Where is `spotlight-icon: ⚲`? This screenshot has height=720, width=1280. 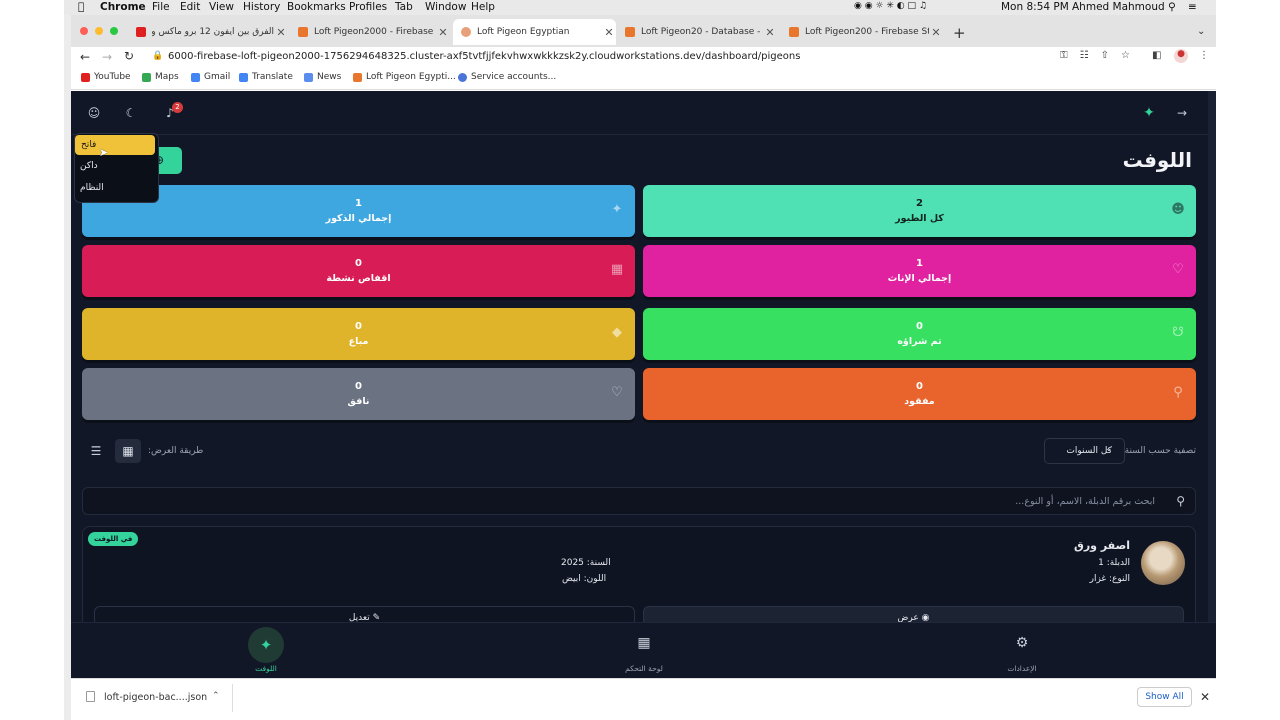 spotlight-icon: ⚲ is located at coordinates (1172, 7).